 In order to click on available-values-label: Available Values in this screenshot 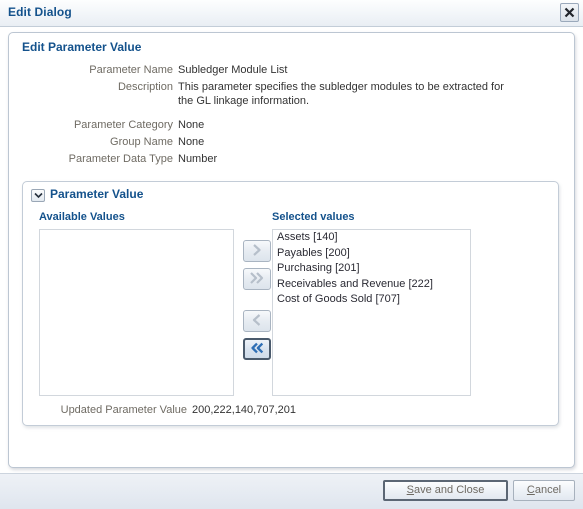, I will do `click(82, 217)`.